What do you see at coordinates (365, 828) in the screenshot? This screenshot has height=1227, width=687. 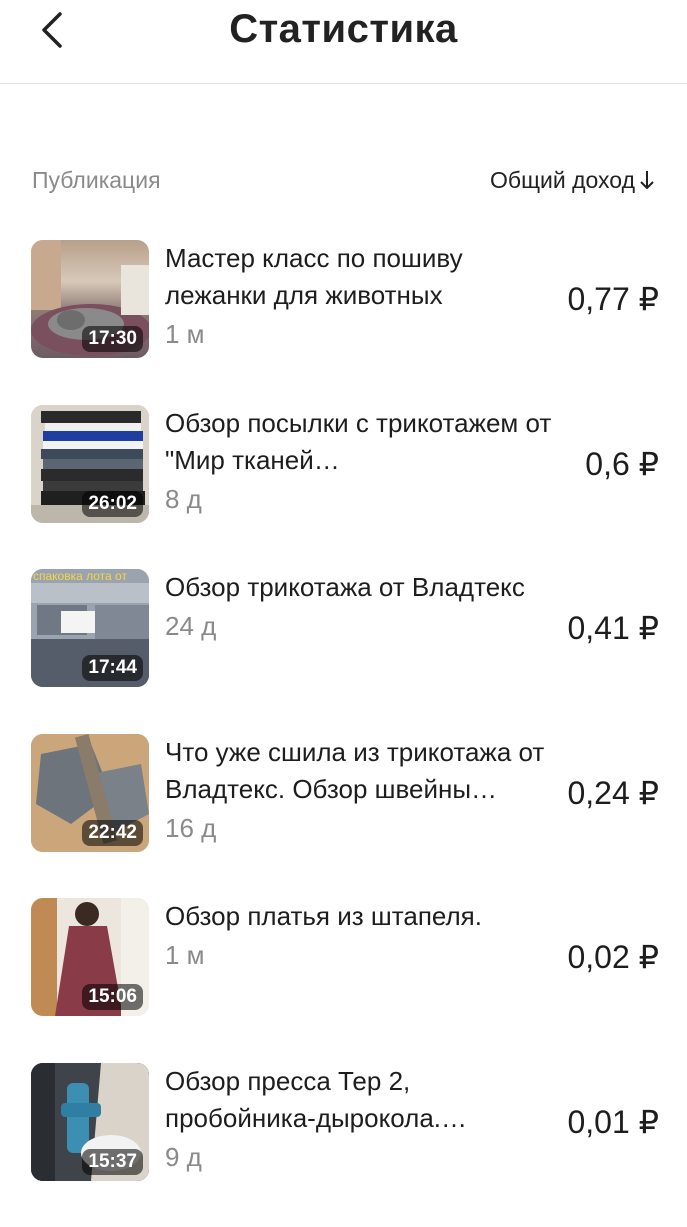 I see `video-age: 16 д` at bounding box center [365, 828].